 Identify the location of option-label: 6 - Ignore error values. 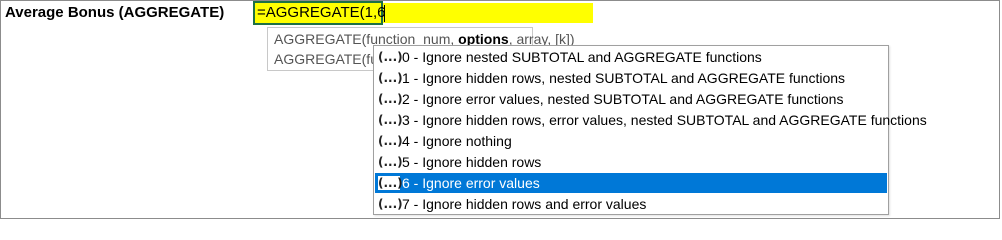
(471, 183).